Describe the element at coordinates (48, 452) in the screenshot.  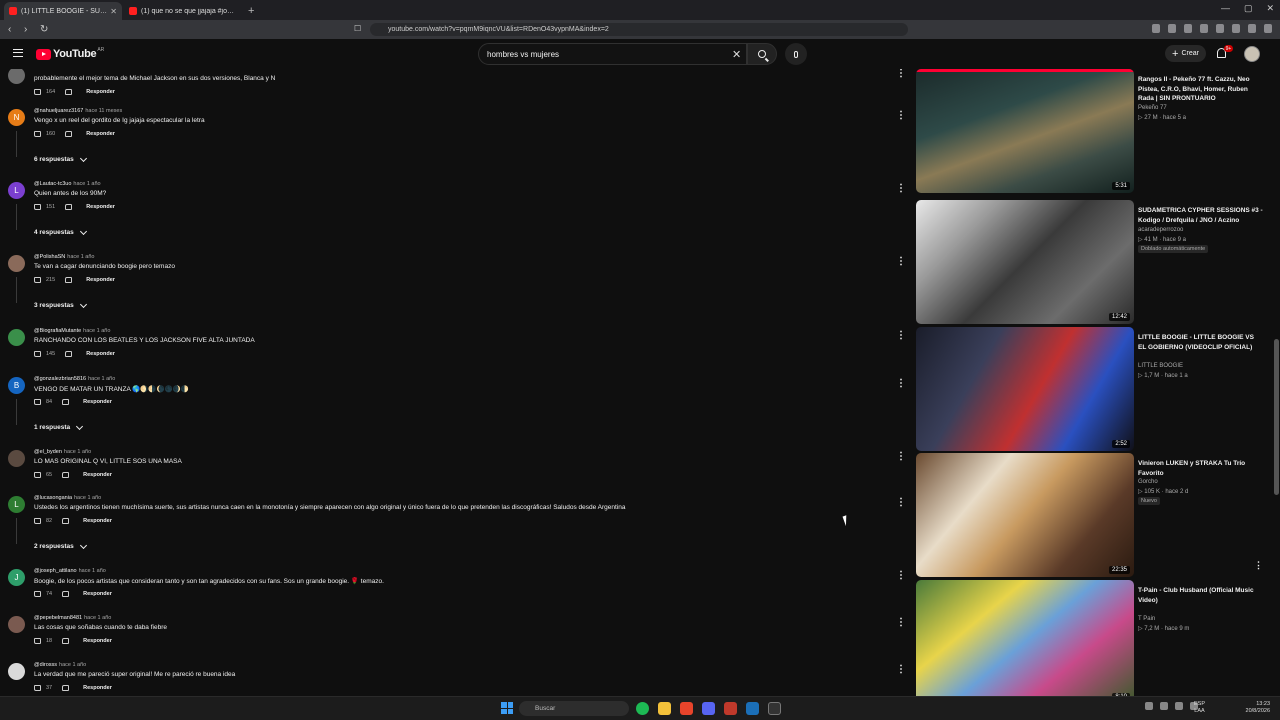
I see `comment-author: @el_byden` at that location.